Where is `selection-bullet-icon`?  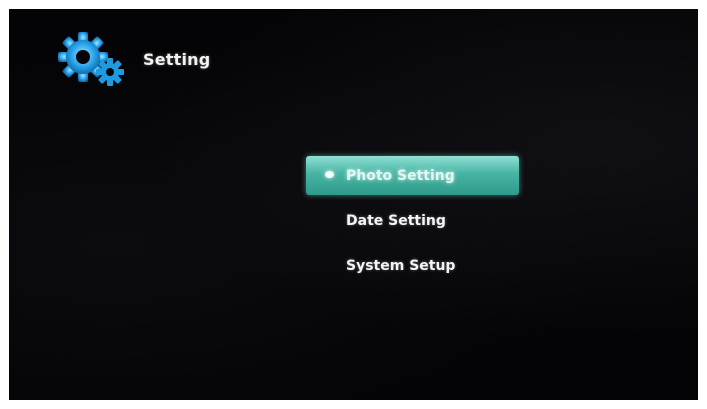 selection-bullet-icon is located at coordinates (329, 174).